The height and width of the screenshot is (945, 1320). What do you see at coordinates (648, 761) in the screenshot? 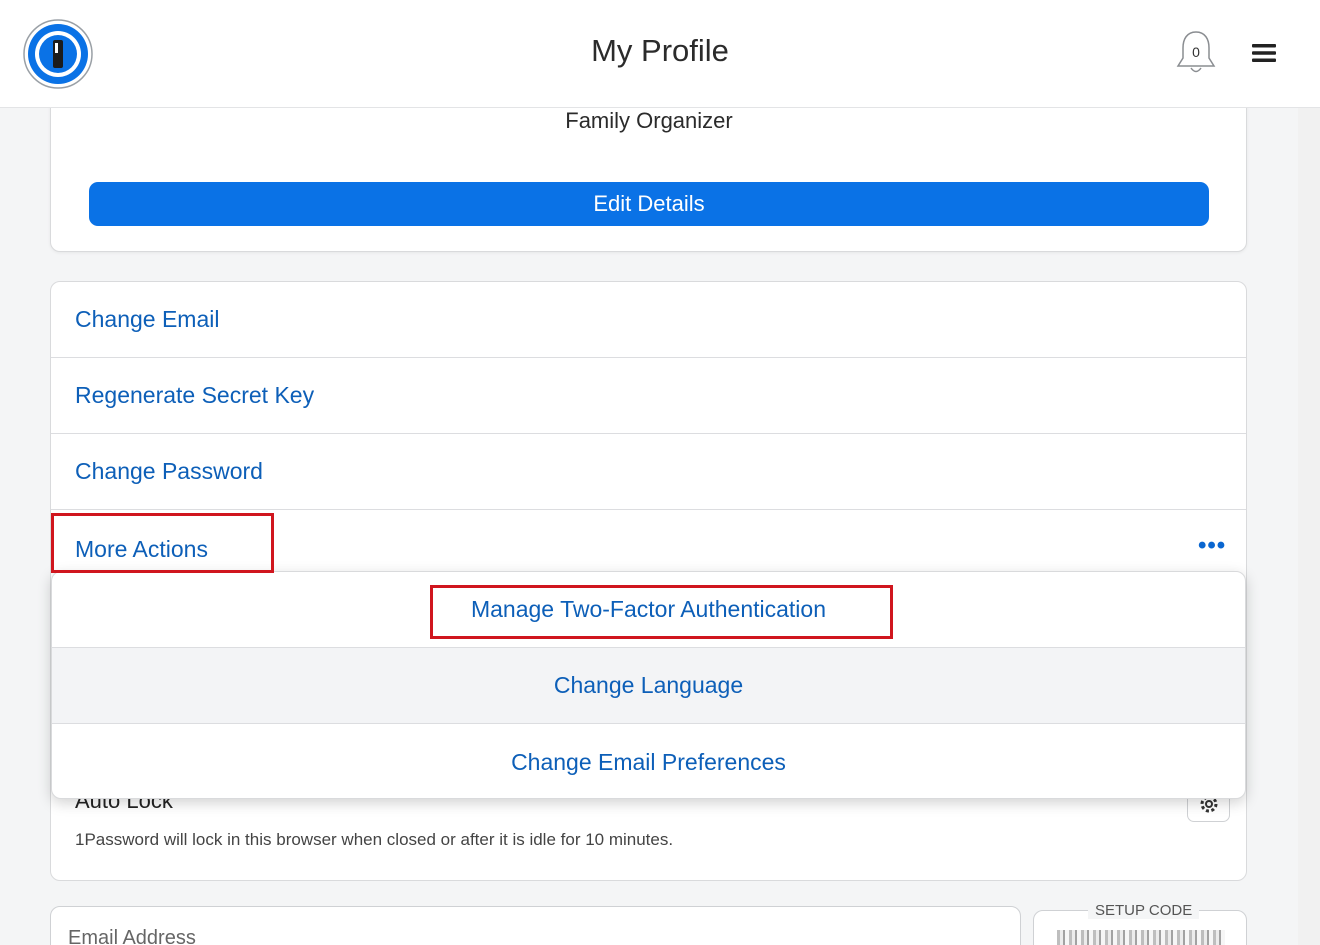
I see `change-email-preferences-item: Change Email Preferences` at bounding box center [648, 761].